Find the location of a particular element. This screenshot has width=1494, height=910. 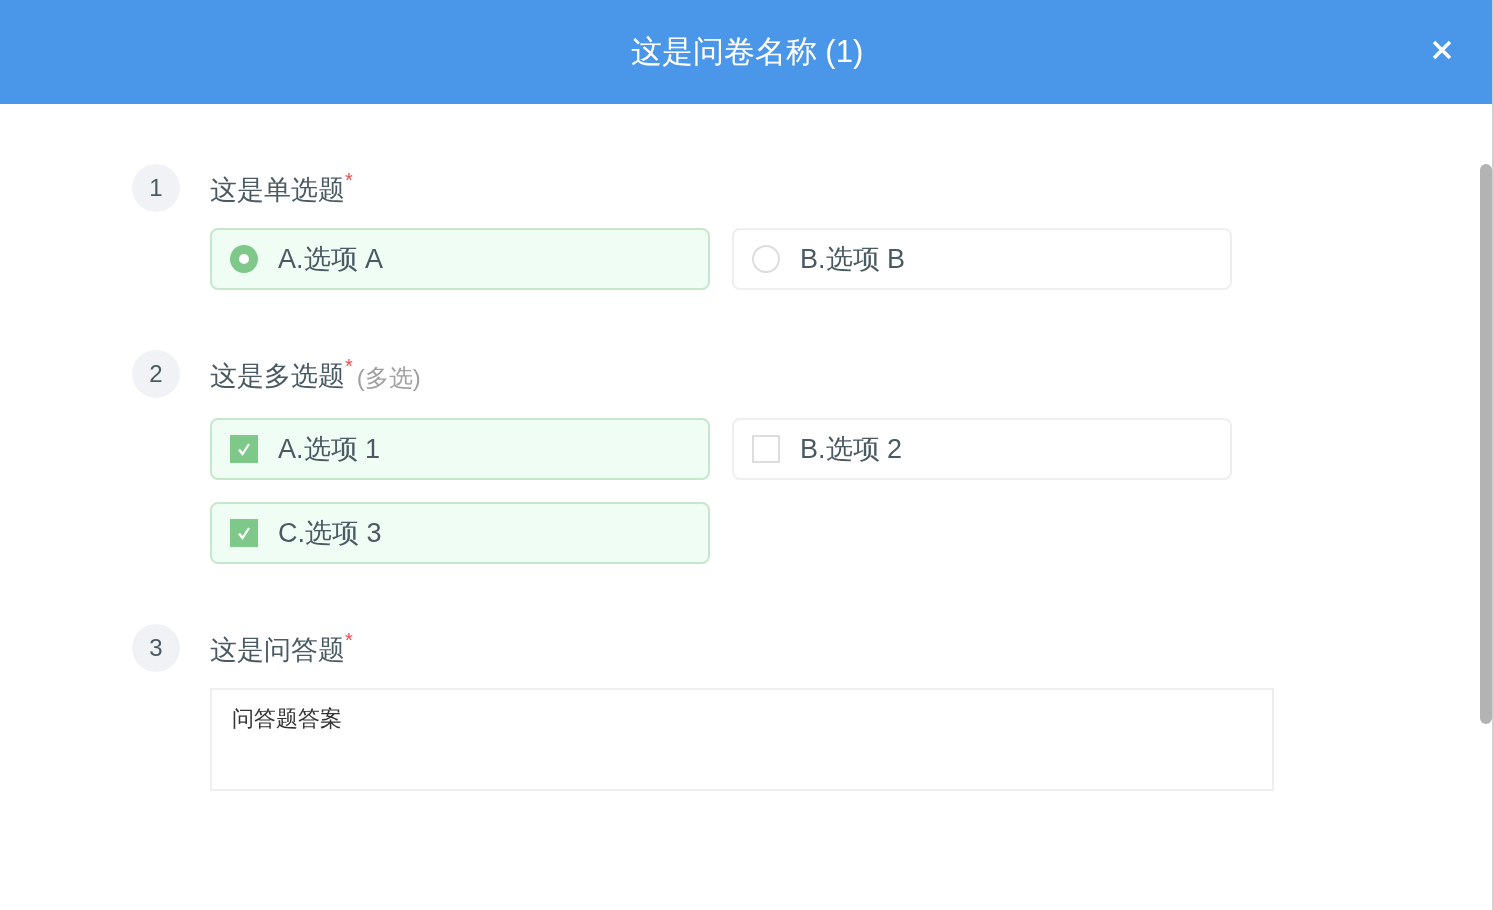

option-card: A.选项 1 is located at coordinates (460, 449).